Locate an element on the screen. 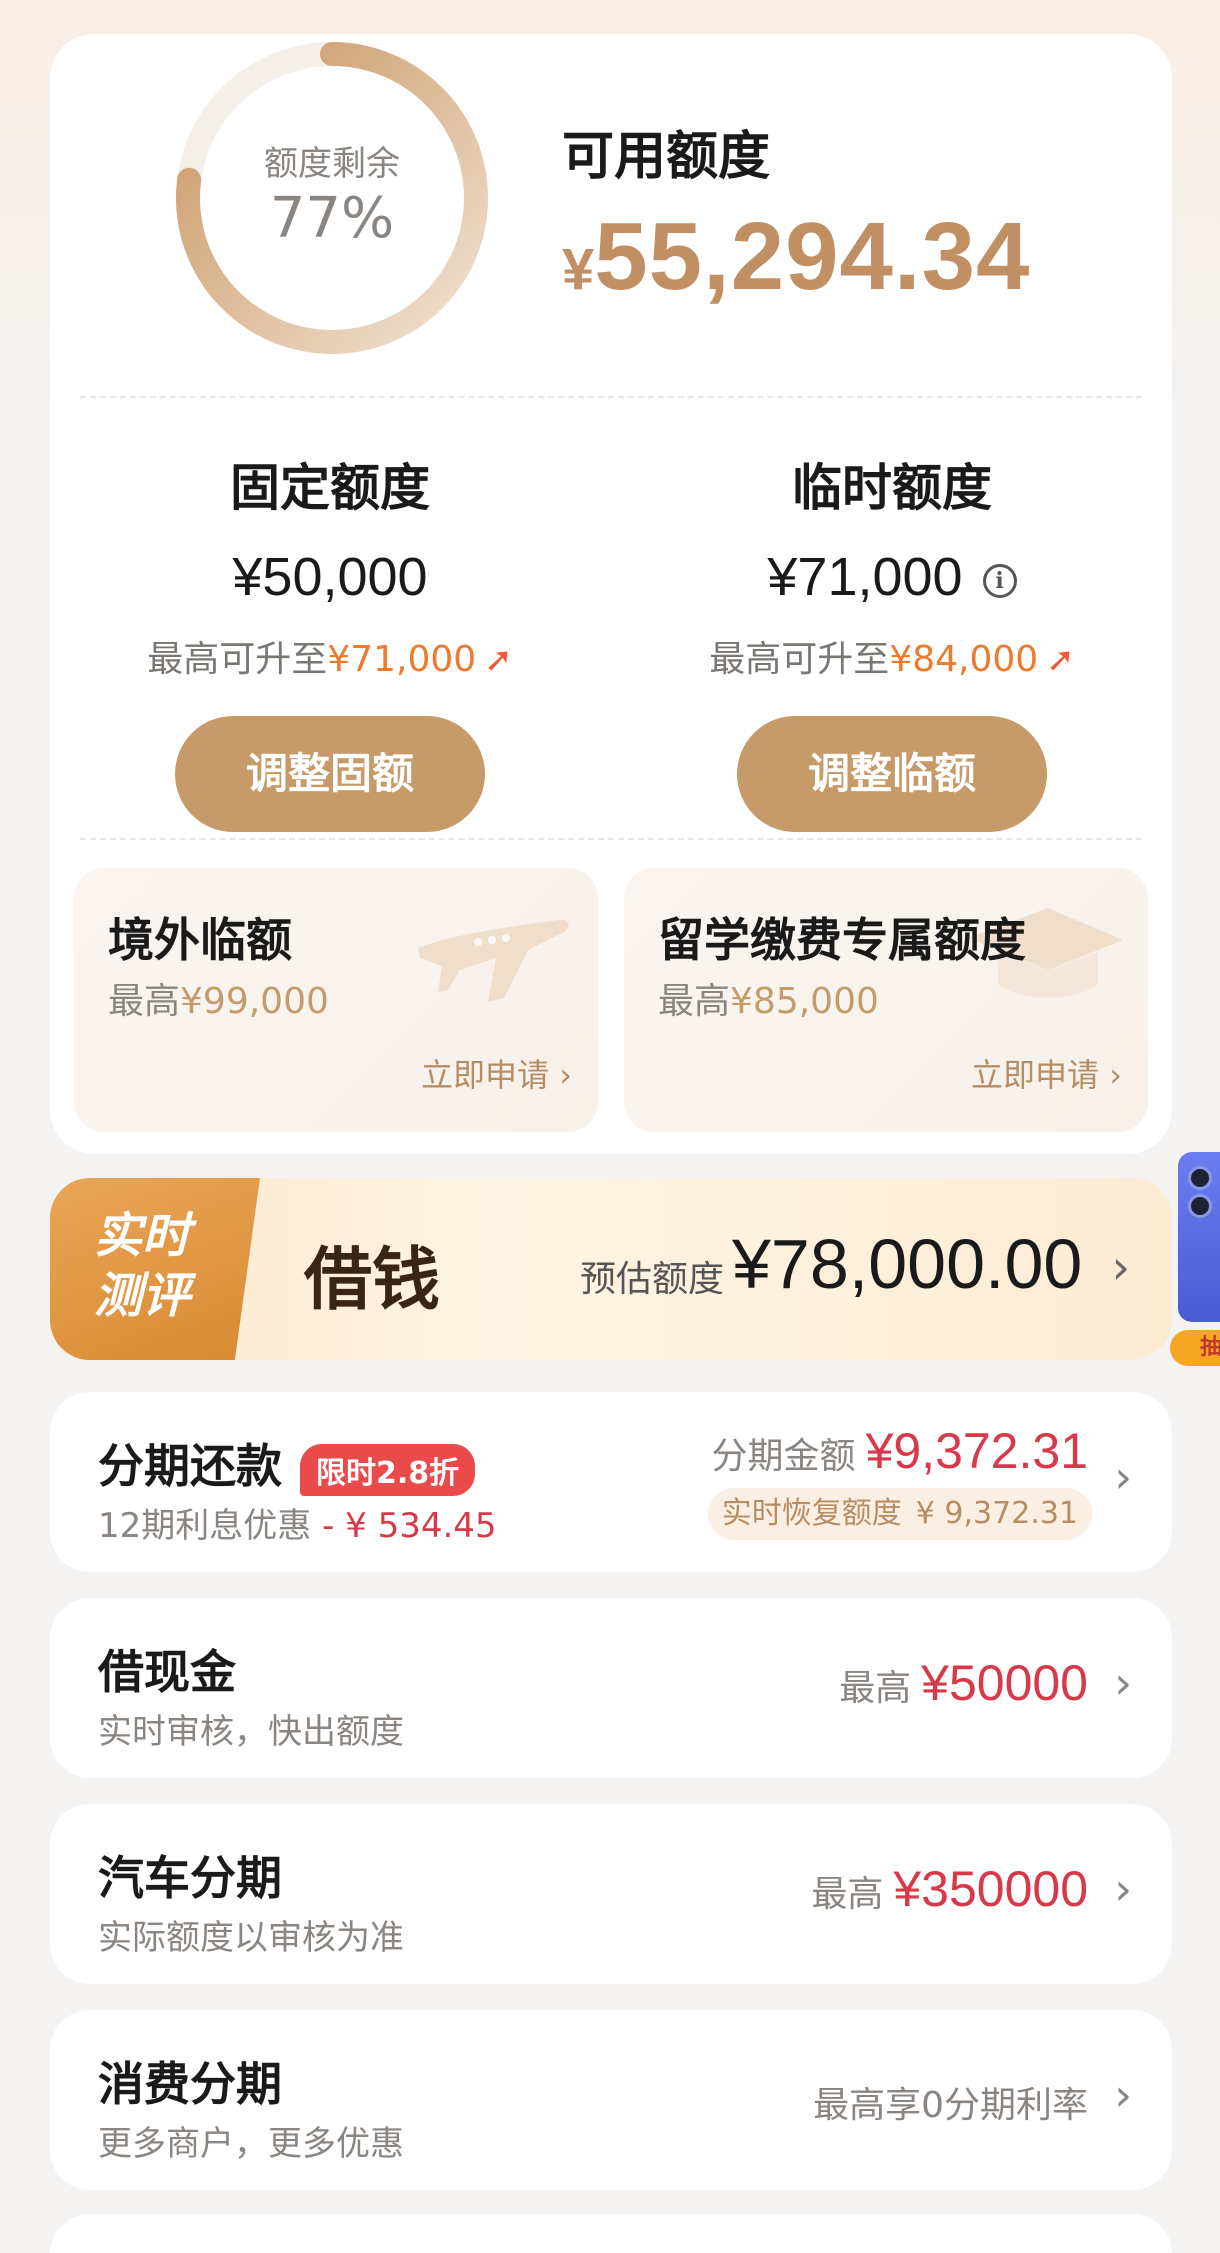 The height and width of the screenshot is (2253, 1220). max-amount: ¥50000 is located at coordinates (1004, 1683).